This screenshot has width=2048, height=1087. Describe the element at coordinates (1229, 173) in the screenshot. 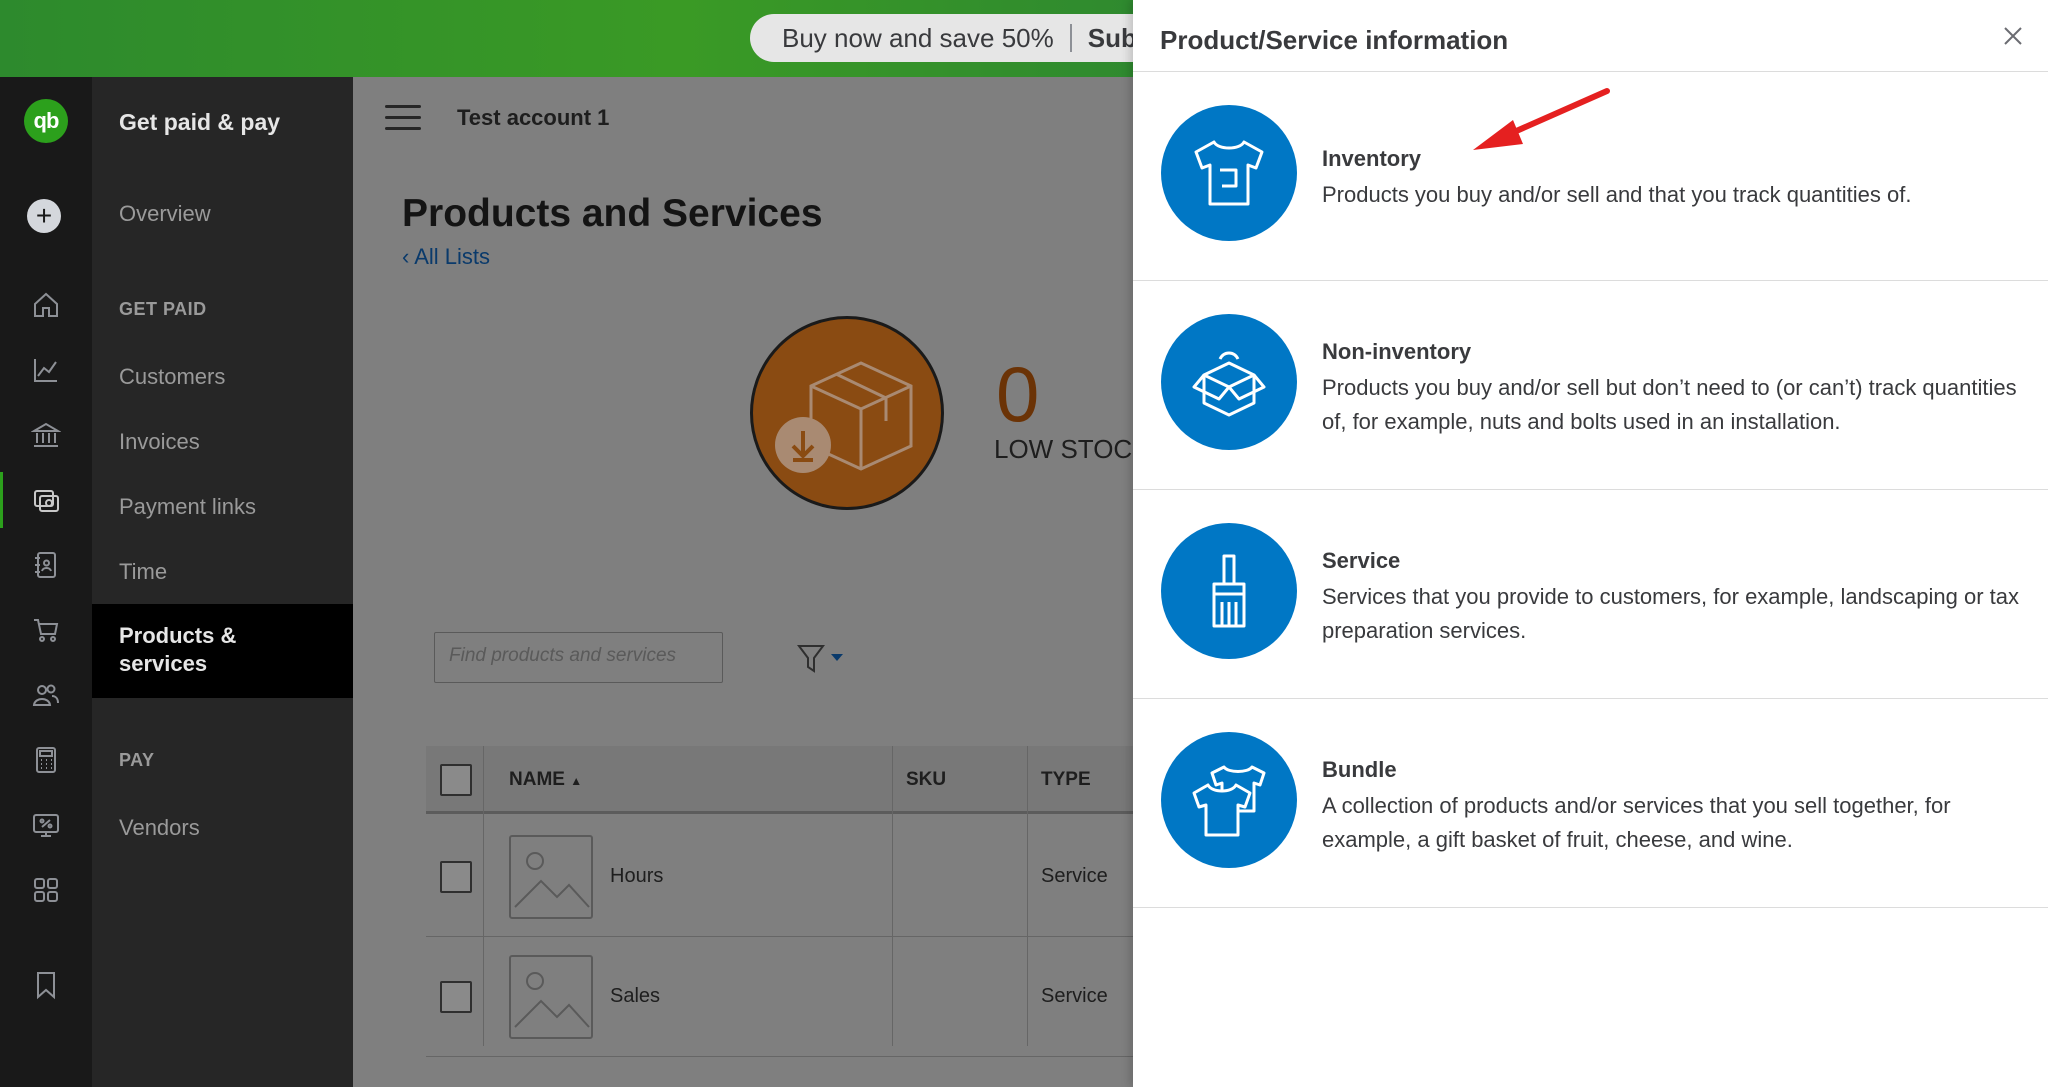

I see `tshirt-icon` at that location.